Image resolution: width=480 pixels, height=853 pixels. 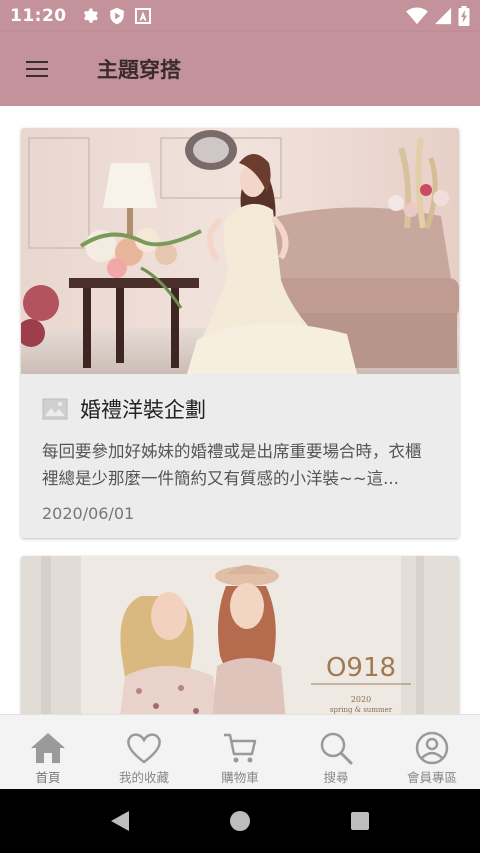 What do you see at coordinates (48, 748) in the screenshot?
I see `home-icon` at bounding box center [48, 748].